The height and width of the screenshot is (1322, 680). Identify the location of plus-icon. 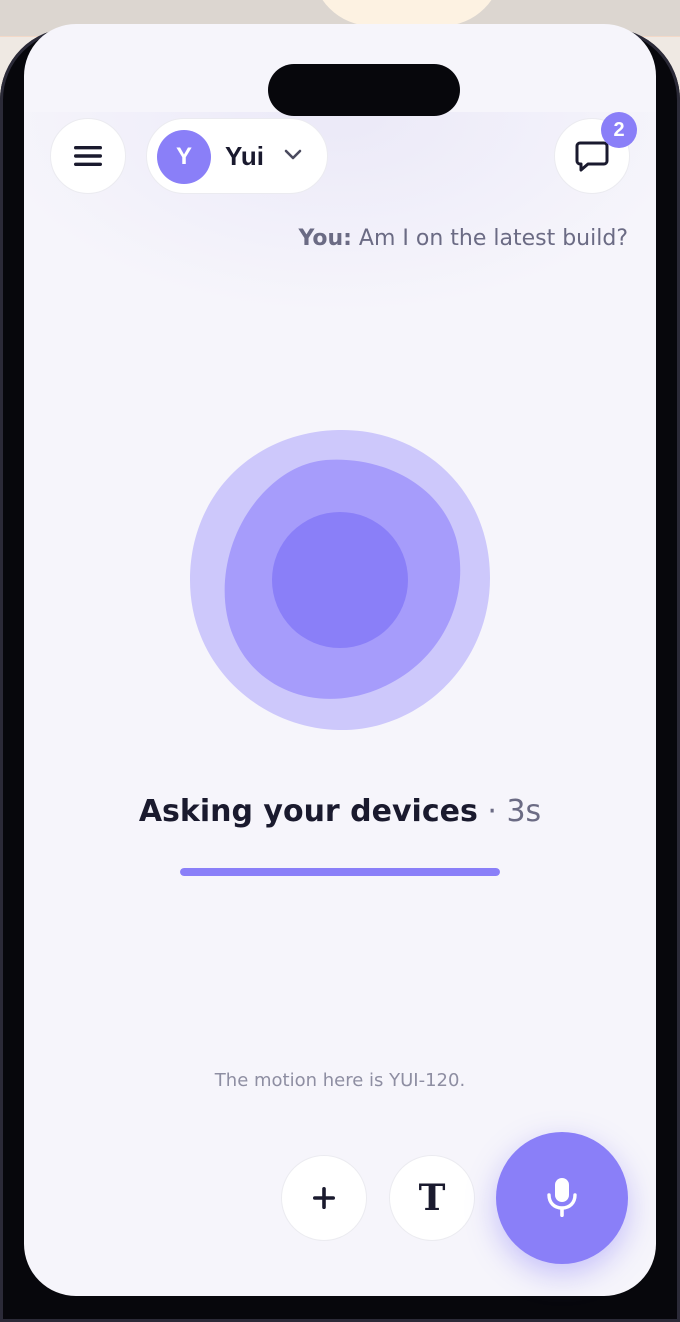
(324, 1198).